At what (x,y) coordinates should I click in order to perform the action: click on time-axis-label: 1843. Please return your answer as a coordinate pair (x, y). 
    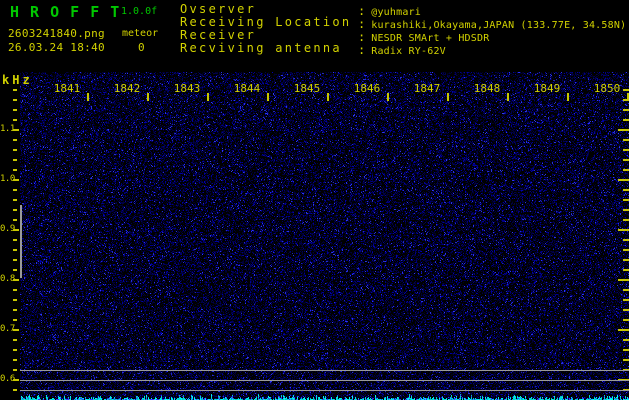
    Looking at the image, I should click on (187, 88).